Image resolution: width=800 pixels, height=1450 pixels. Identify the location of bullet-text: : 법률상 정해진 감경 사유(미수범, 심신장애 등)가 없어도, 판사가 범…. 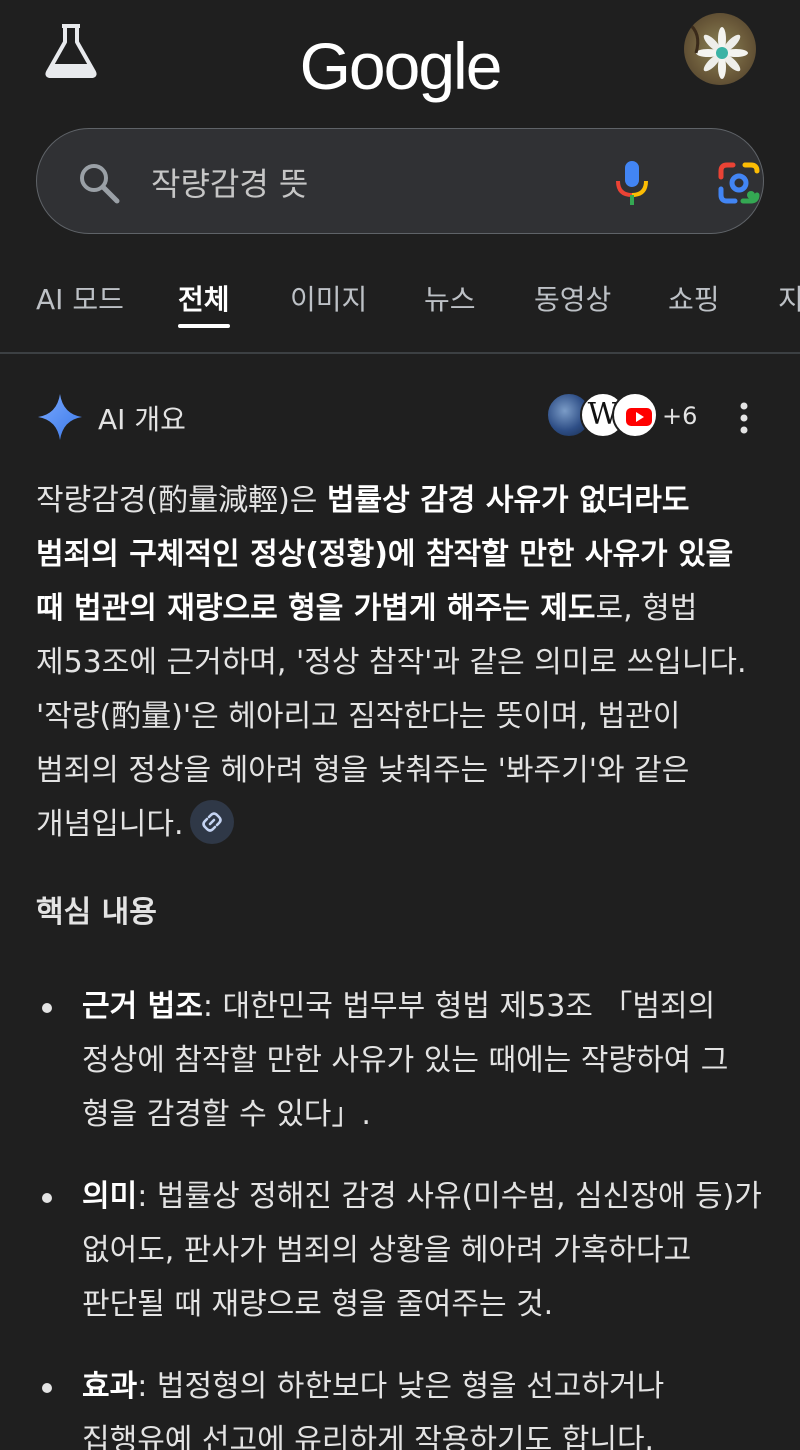
(422, 1250).